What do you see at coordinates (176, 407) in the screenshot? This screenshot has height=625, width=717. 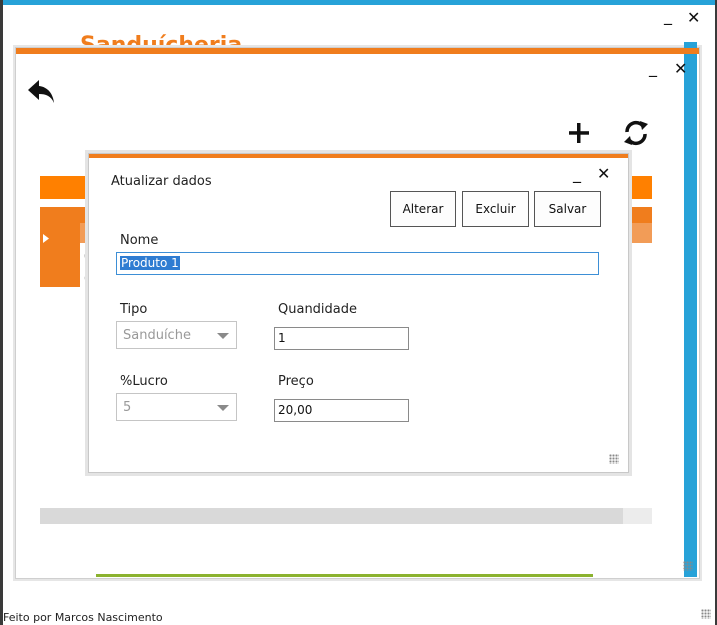 I see `lucro-select: 5` at bounding box center [176, 407].